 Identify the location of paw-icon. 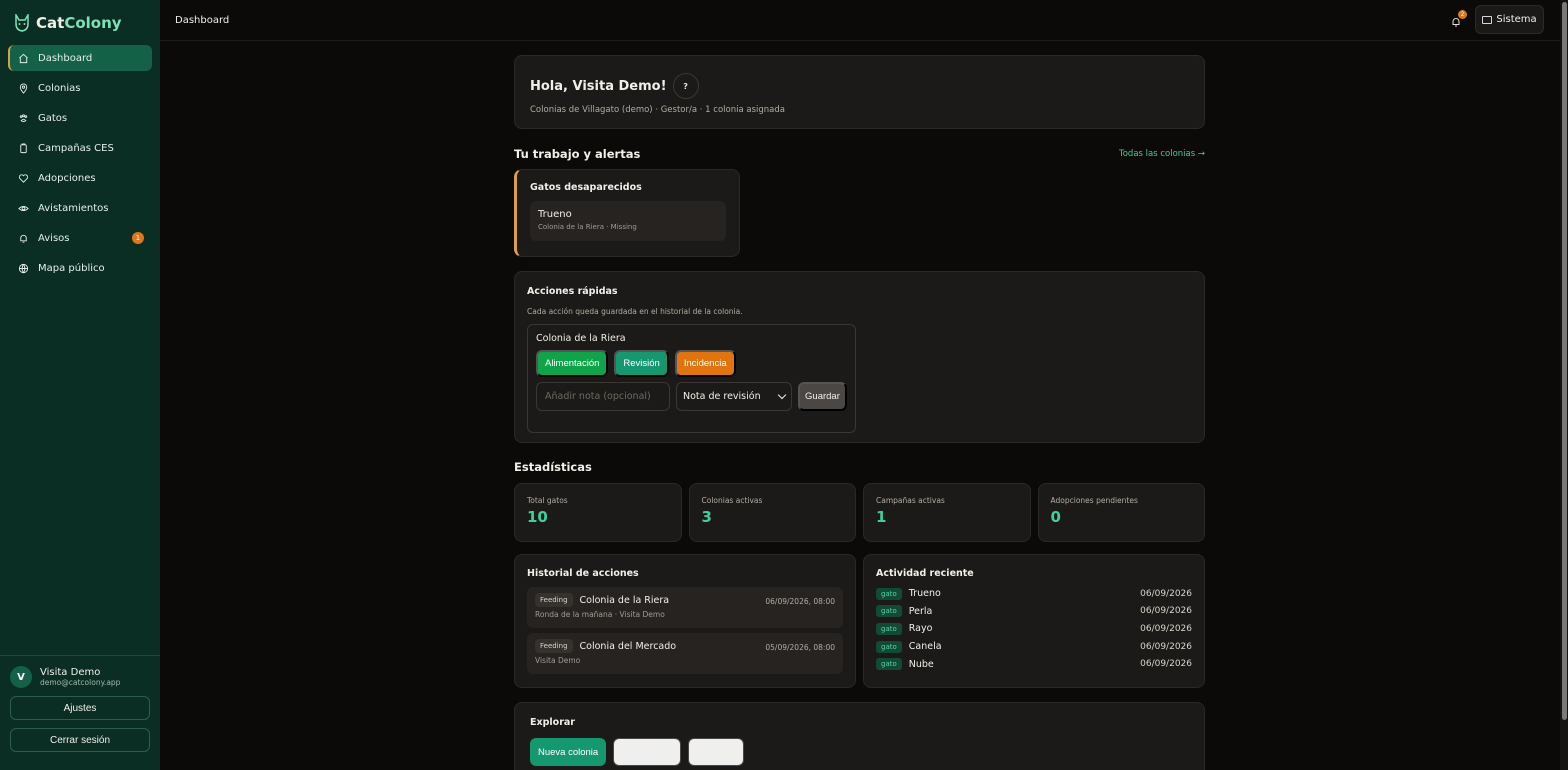
(23, 117).